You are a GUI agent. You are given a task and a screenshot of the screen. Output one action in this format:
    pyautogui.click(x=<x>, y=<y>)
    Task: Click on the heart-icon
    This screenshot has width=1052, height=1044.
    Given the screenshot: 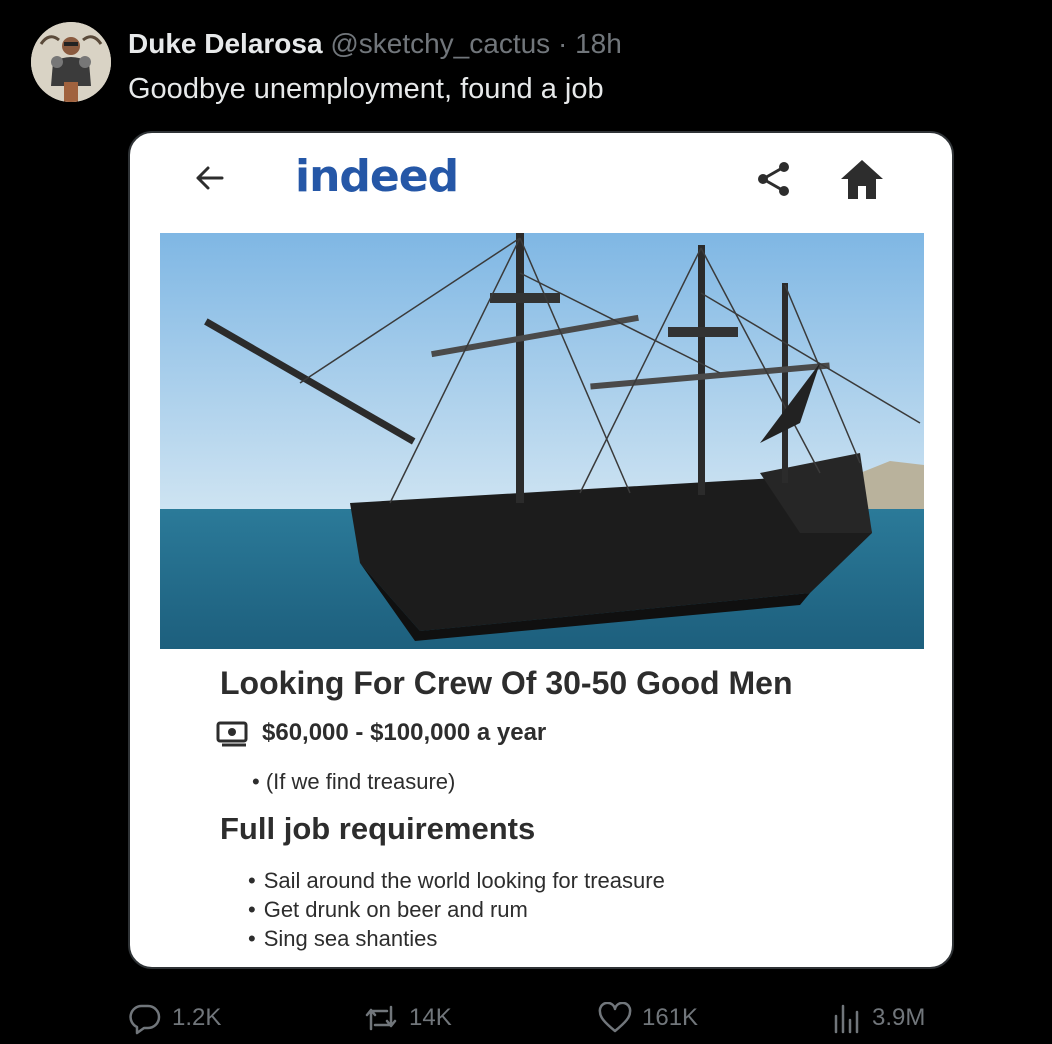 What is the action you would take?
    pyautogui.click(x=615, y=1017)
    